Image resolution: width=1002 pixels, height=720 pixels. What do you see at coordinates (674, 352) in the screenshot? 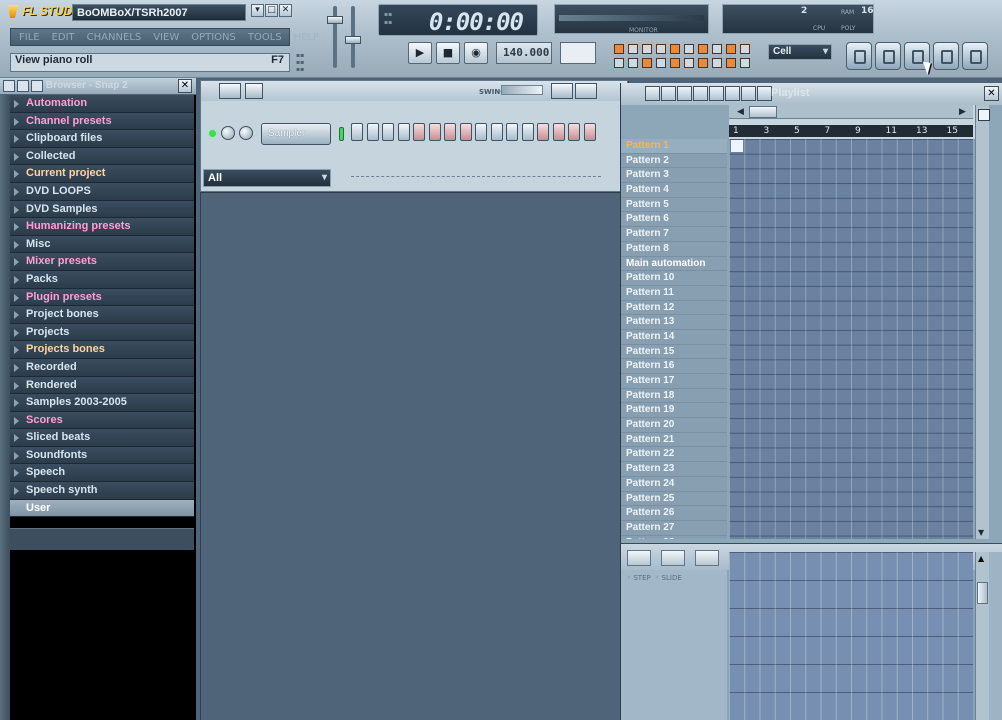
I see `pattern-track-name: Pattern 15` at bounding box center [674, 352].